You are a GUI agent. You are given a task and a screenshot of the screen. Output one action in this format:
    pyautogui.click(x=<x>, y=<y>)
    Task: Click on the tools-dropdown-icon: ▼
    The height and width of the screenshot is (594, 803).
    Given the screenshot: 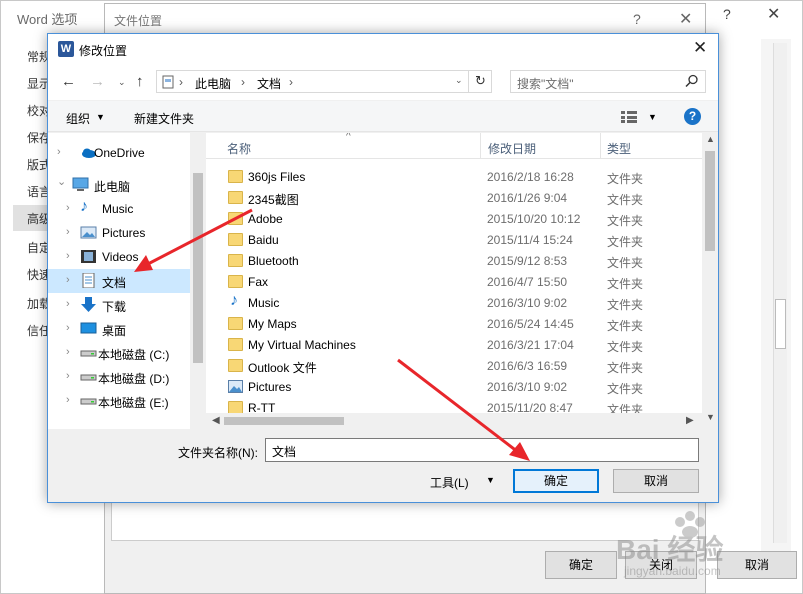 What is the action you would take?
    pyautogui.click(x=490, y=480)
    